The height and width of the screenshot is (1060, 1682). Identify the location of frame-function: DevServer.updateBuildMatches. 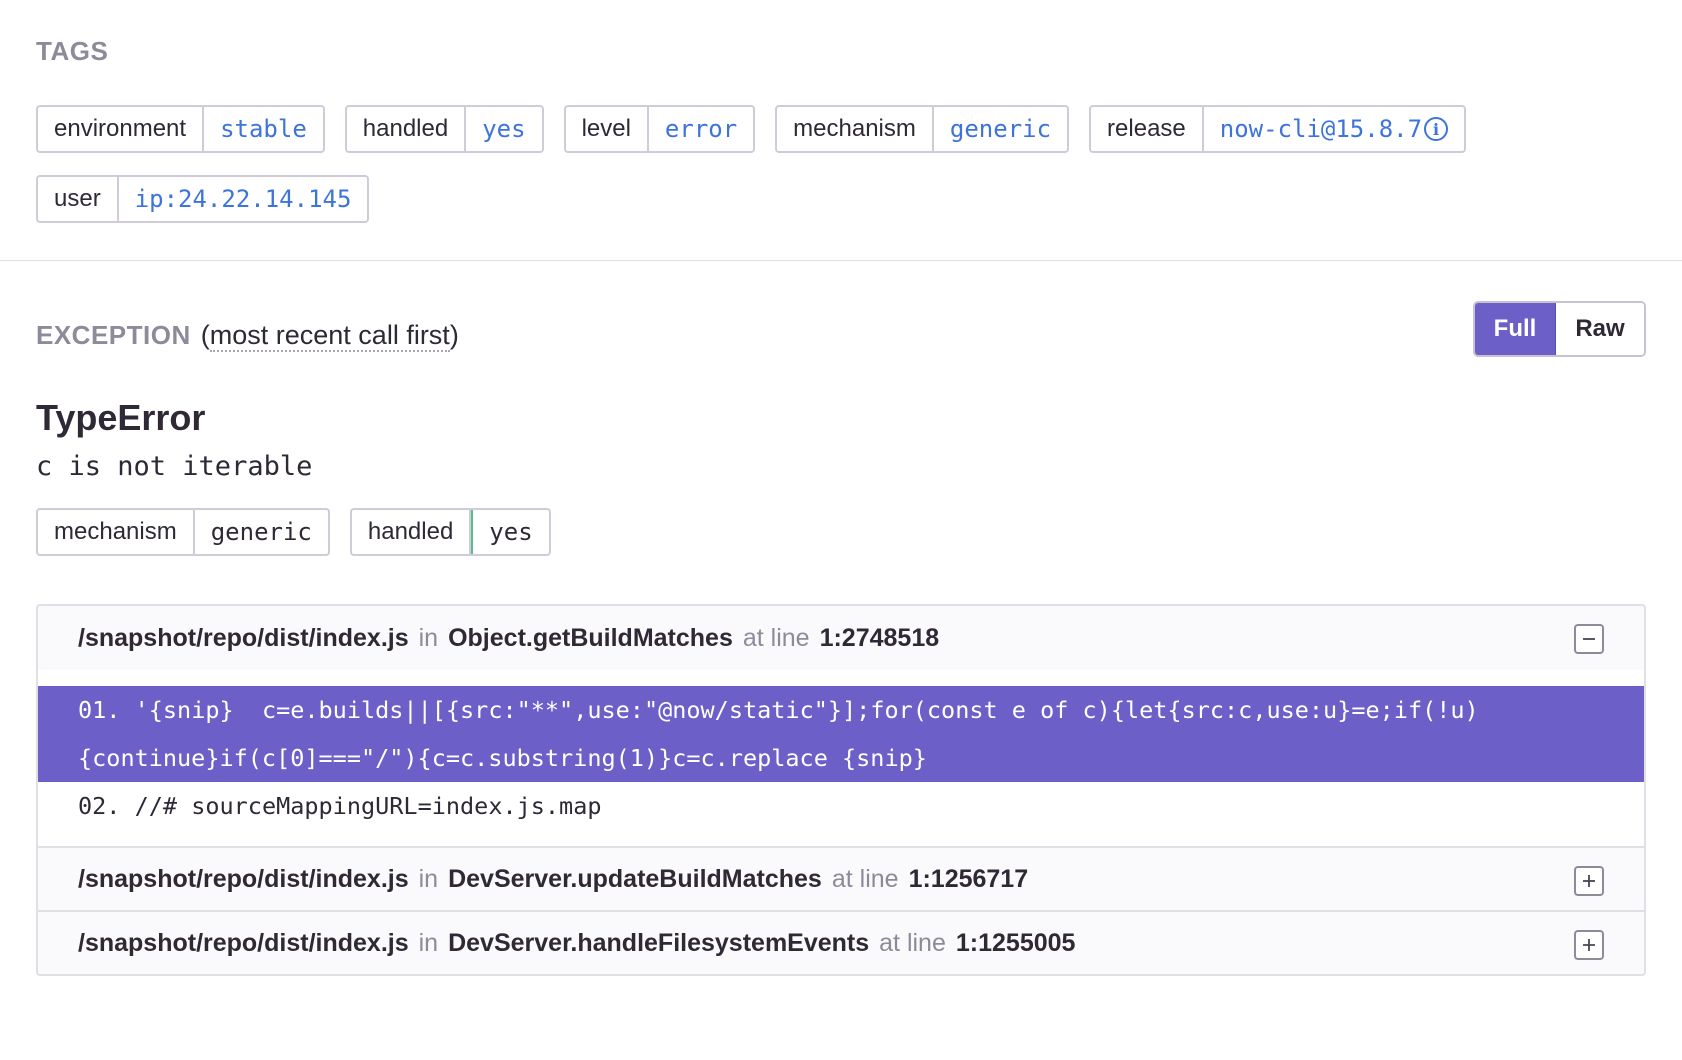
(635, 878).